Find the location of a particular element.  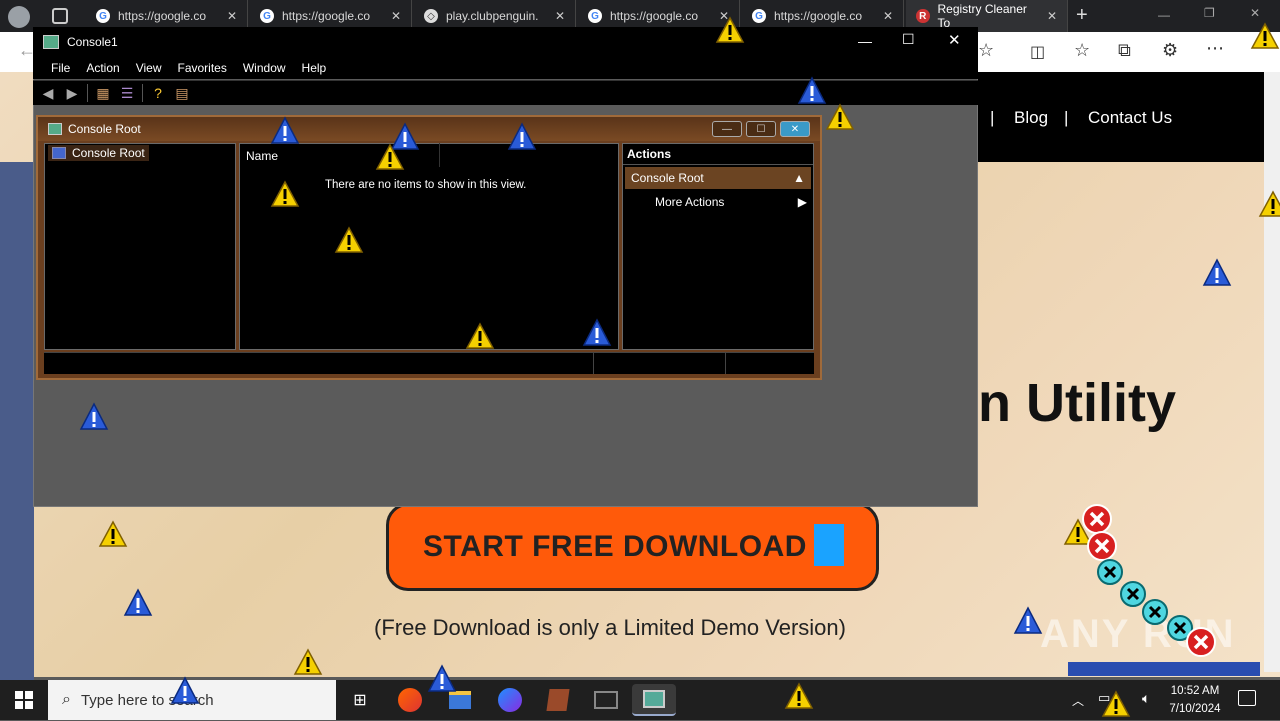

export-list-icon: ☰ is located at coordinates (127, 93).